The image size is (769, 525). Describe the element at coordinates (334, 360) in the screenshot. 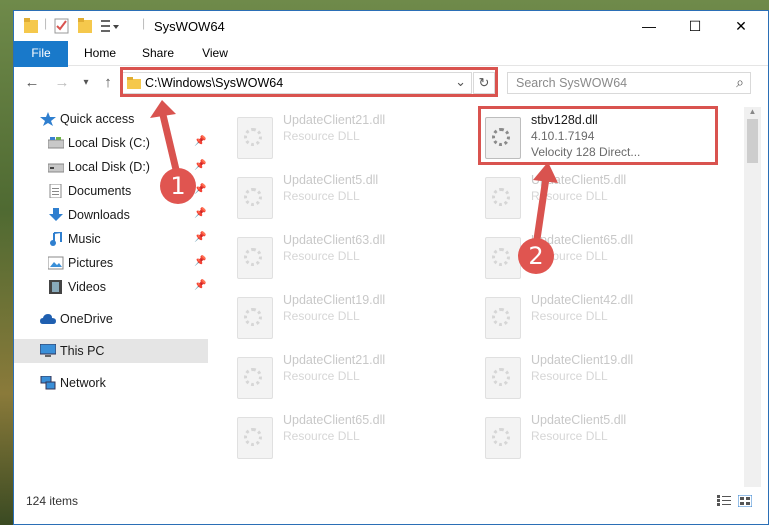

I see `file-name: UpdateClient21.dll` at that location.